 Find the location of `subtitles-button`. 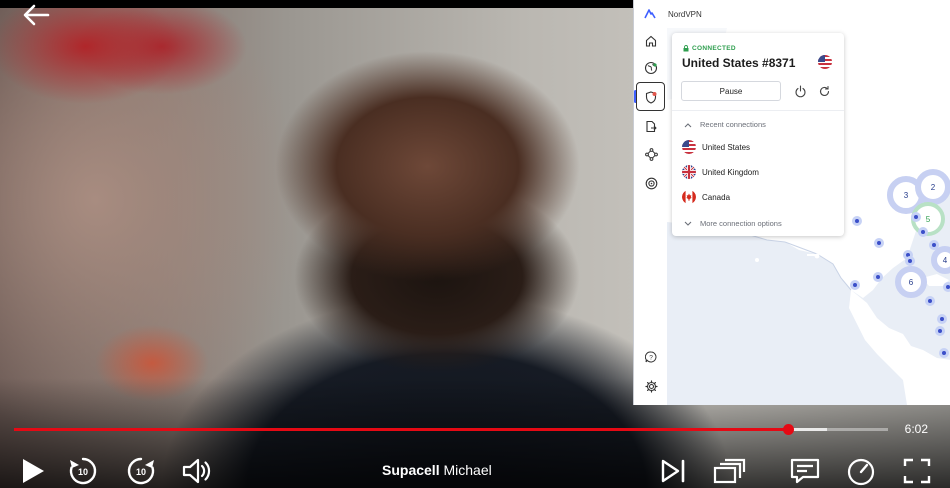

subtitles-button is located at coordinates (805, 471).